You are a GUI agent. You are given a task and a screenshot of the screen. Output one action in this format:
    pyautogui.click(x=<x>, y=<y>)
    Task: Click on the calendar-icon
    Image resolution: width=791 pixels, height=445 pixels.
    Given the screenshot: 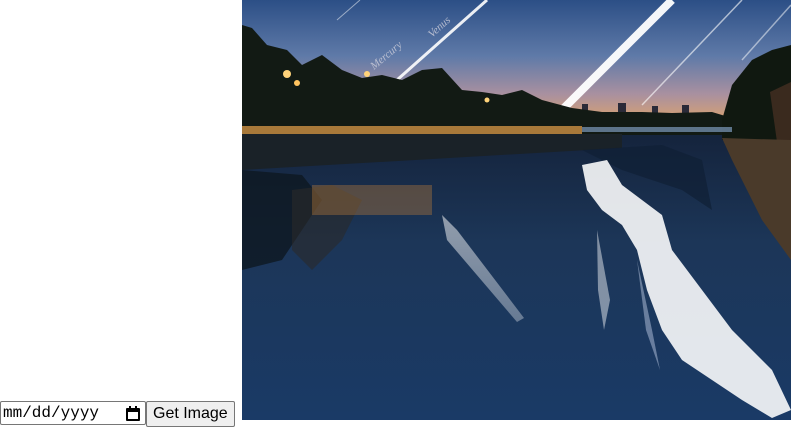 What is the action you would take?
    pyautogui.click(x=133, y=413)
    